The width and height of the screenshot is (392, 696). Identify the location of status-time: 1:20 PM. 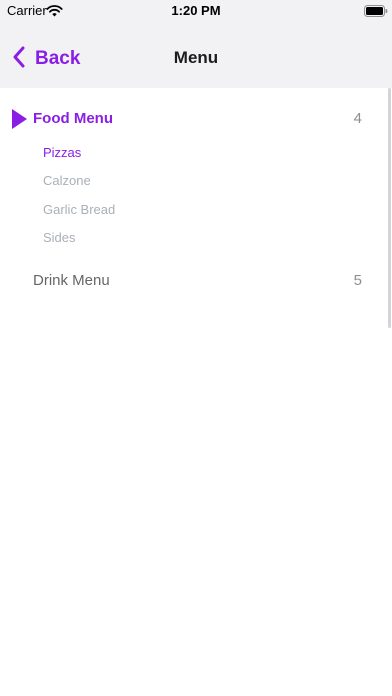
(196, 10).